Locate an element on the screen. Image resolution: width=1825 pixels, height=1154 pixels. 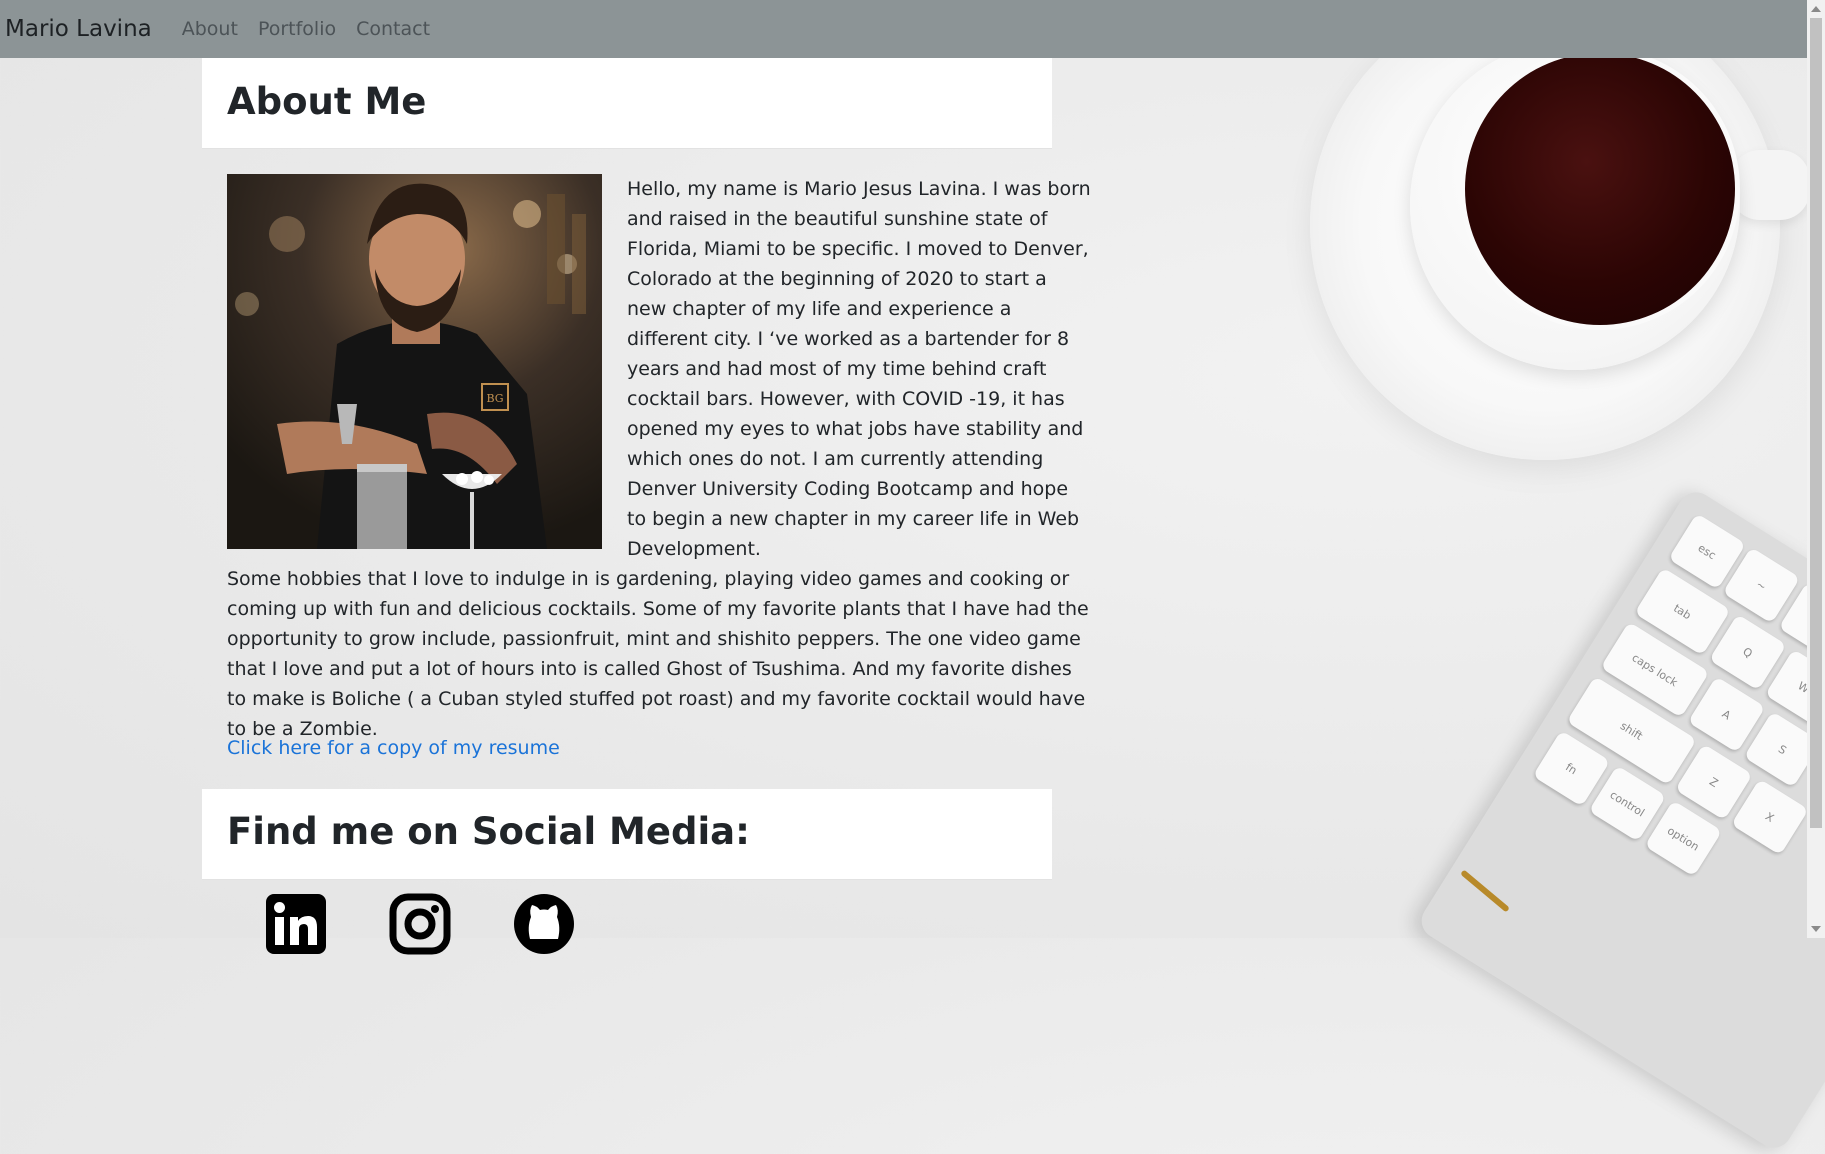
brand-link: Mario Lavina is located at coordinates (78, 29).